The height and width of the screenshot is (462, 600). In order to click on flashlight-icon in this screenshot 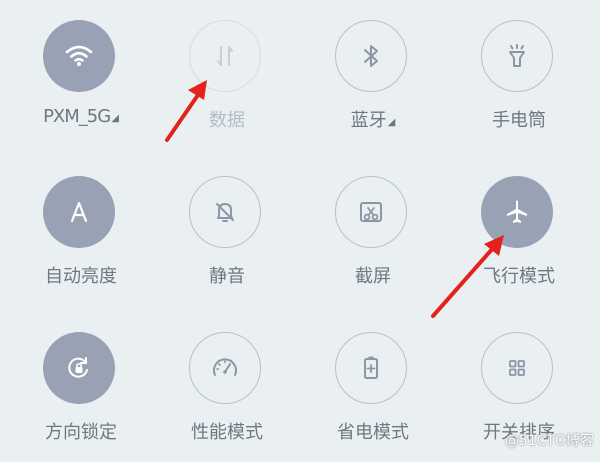, I will do `click(517, 55)`.